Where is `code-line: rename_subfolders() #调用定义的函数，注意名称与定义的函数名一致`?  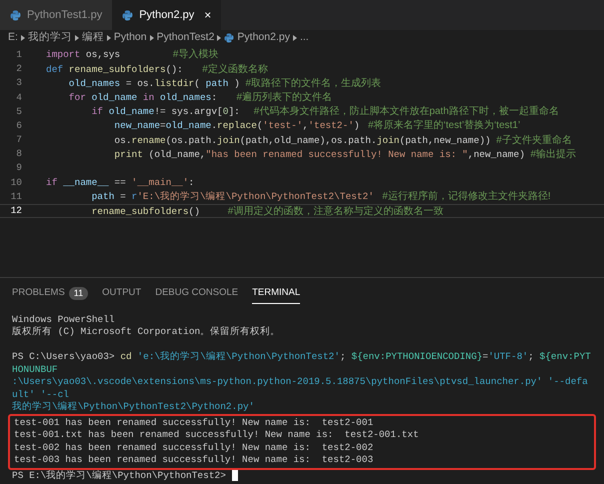 code-line: rename_subfolders() #调用定义的函数，注意名称与定义的函数名一致 is located at coordinates (267, 211).